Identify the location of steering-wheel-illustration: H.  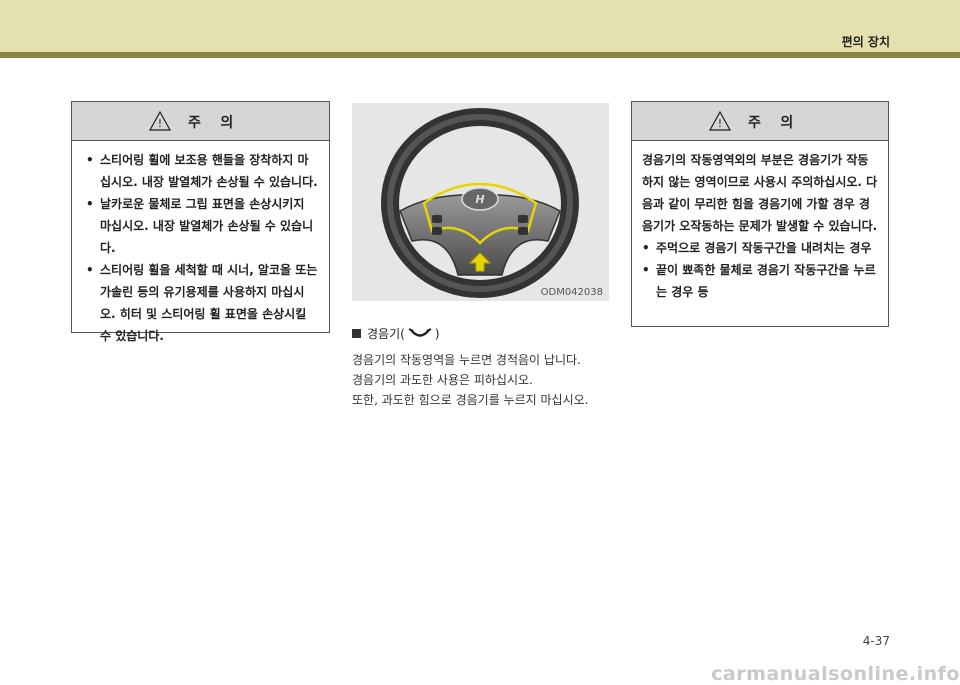
(480, 203).